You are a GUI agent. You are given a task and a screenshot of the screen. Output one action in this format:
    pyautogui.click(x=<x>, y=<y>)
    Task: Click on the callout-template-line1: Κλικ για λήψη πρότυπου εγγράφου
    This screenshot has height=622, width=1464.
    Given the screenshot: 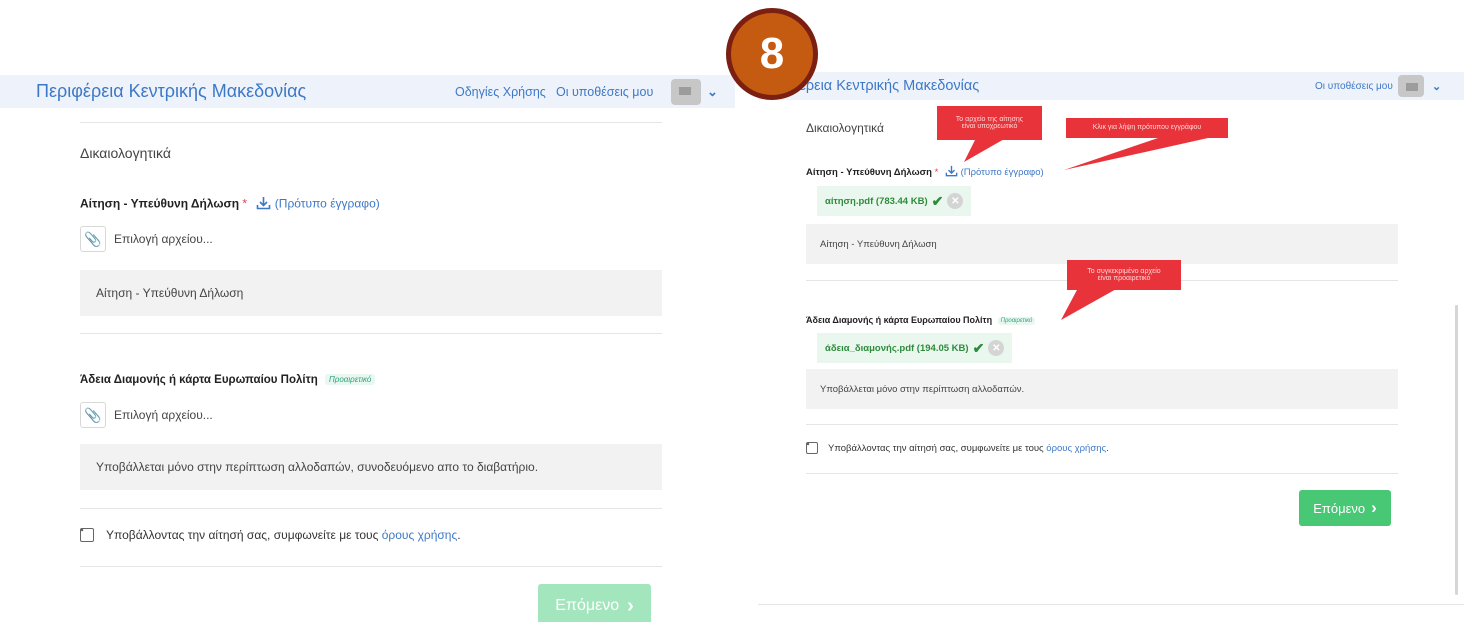 What is the action you would take?
    pyautogui.click(x=1147, y=128)
    